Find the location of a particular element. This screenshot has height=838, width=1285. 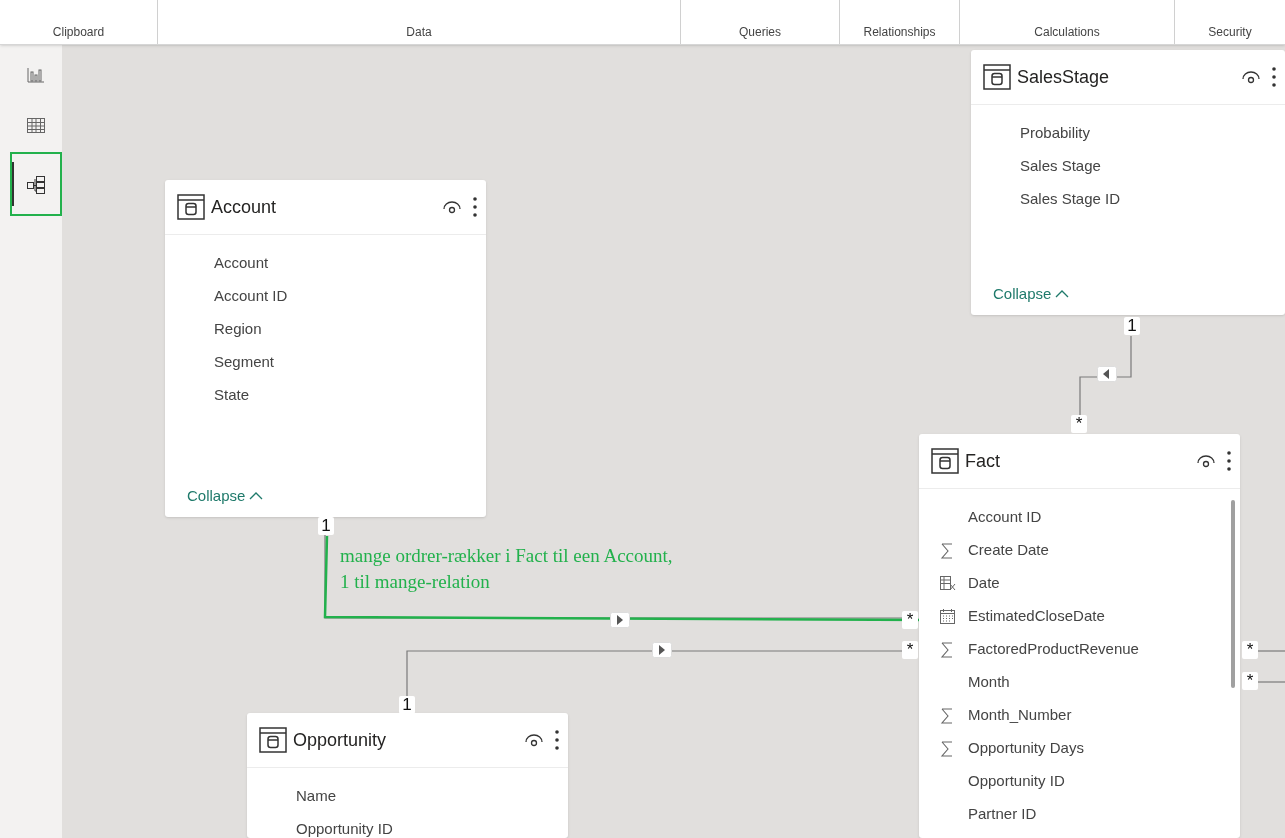

field-name: Sales Stage ID is located at coordinates (1070, 199).